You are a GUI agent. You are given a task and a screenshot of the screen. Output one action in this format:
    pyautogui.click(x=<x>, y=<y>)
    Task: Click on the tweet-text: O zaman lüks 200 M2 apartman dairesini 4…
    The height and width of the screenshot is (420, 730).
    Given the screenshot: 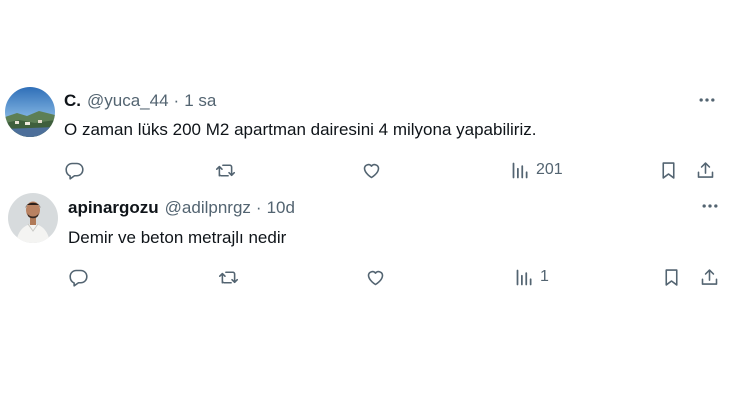 What is the action you would take?
    pyautogui.click(x=300, y=129)
    